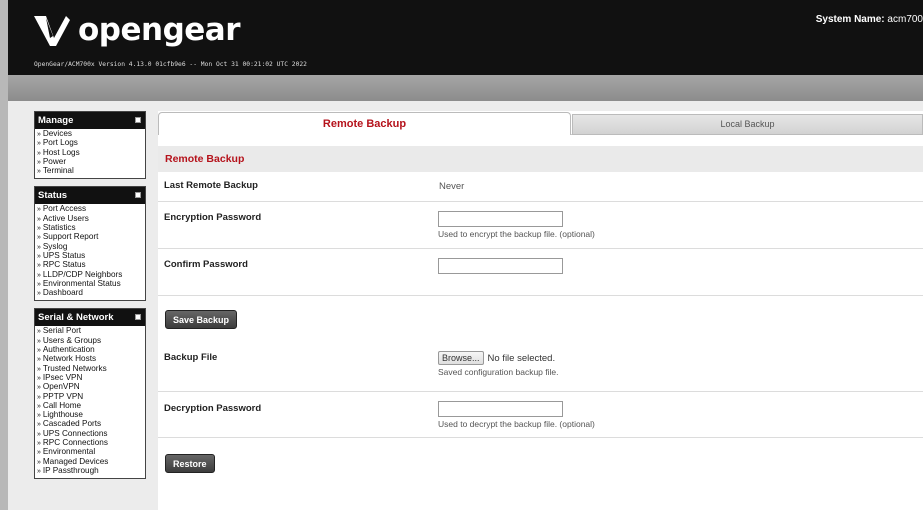 The width and height of the screenshot is (923, 510). I want to click on logo-text: opengear, so click(159, 30).